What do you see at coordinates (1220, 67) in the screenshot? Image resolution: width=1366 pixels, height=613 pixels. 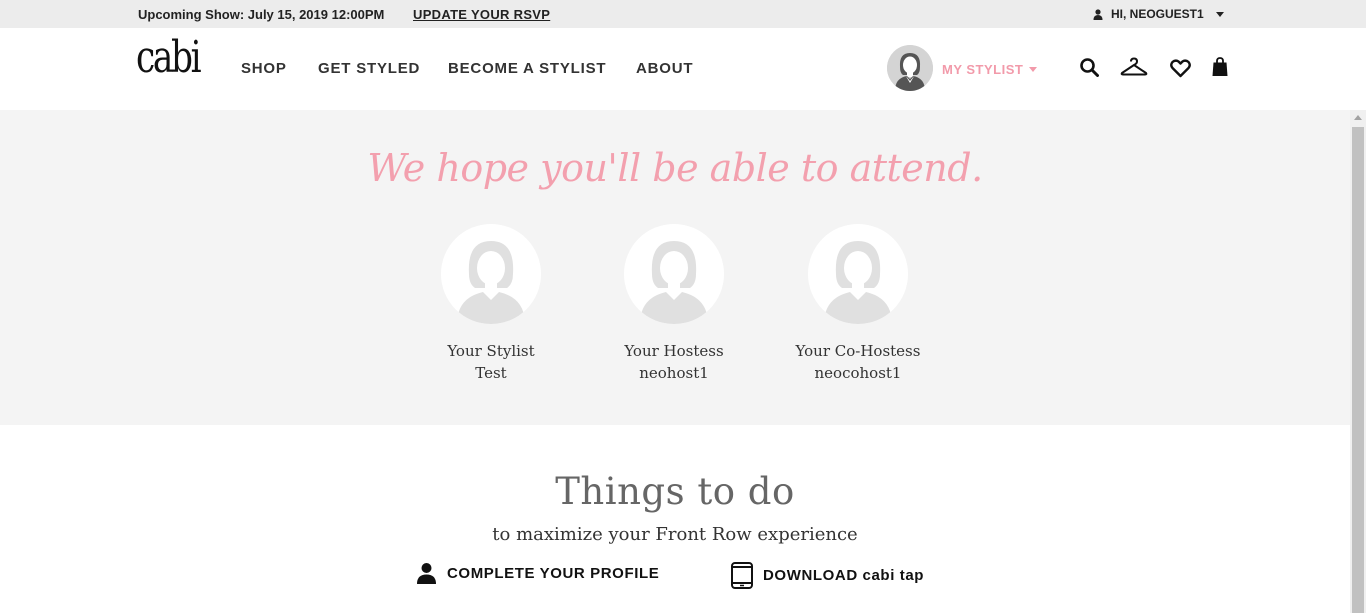 I see `shopping-bag-icon` at bounding box center [1220, 67].